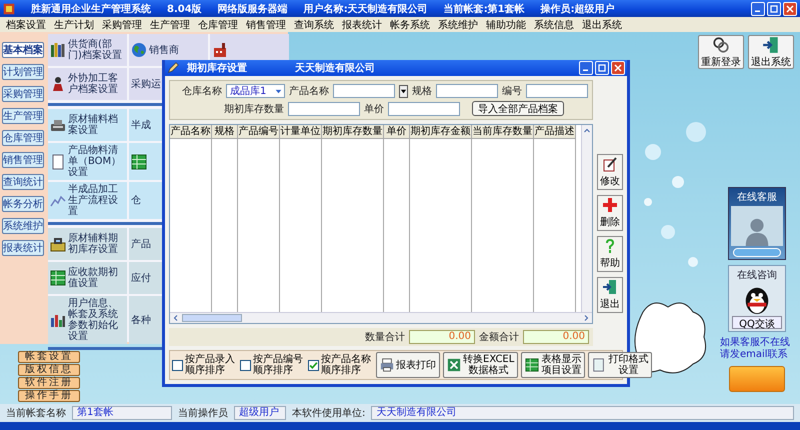 The width and height of the screenshot is (800, 430). Describe the element at coordinates (374, 109) in the screenshot. I see `field-label: 单价` at that location.